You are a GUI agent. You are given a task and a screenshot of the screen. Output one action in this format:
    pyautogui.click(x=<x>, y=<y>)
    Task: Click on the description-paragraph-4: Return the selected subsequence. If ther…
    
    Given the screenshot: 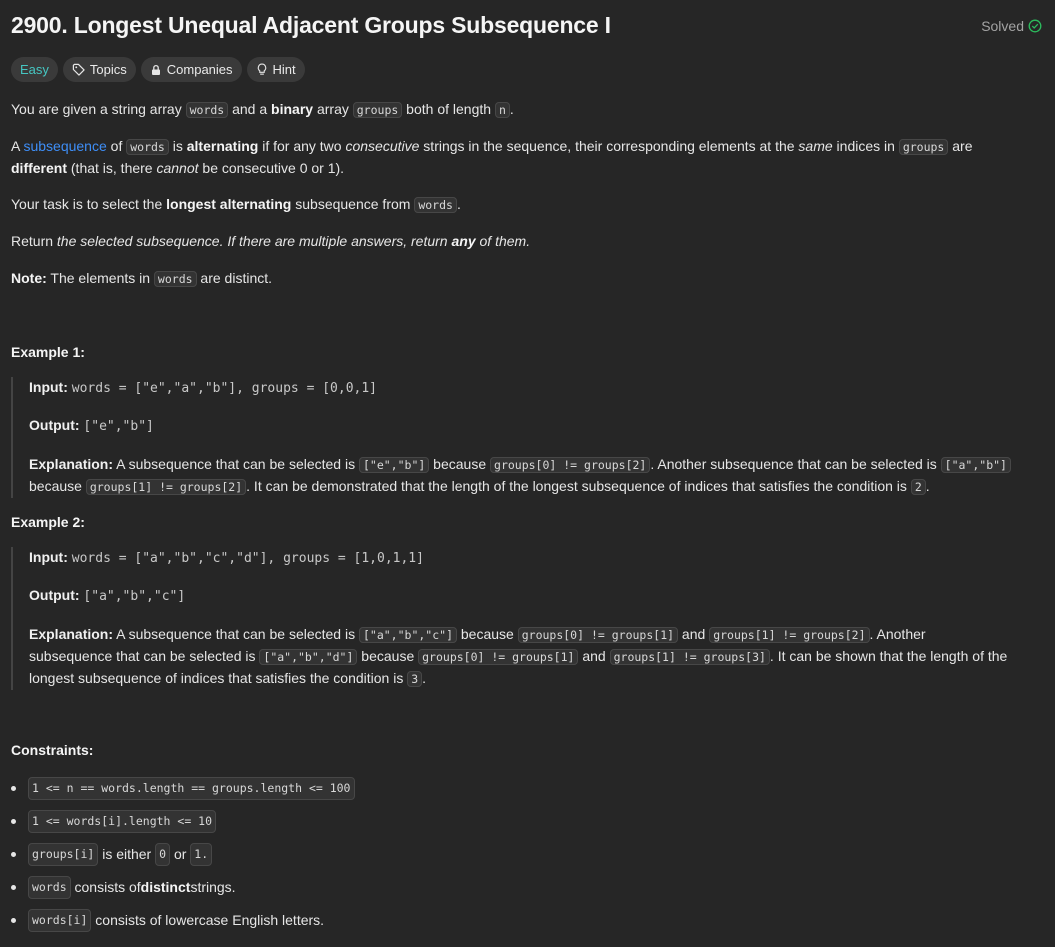 What is the action you would take?
    pyautogui.click(x=271, y=241)
    